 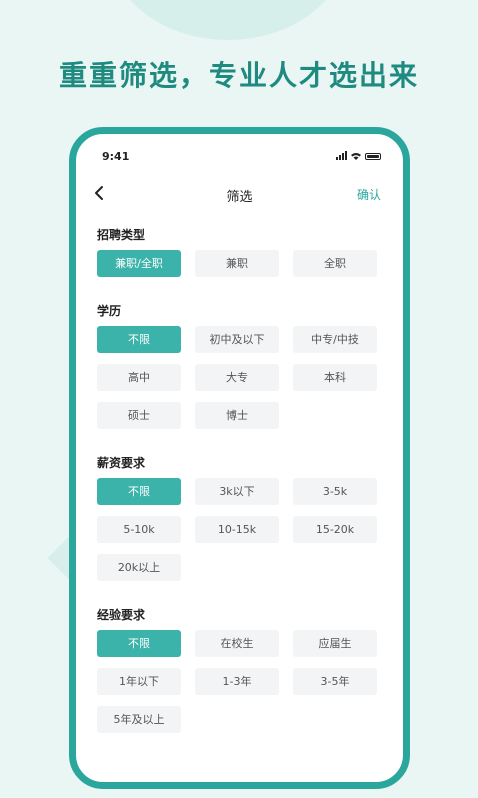 I want to click on promo-headline: 重重筛选，专业人才选出来, so click(x=238, y=75).